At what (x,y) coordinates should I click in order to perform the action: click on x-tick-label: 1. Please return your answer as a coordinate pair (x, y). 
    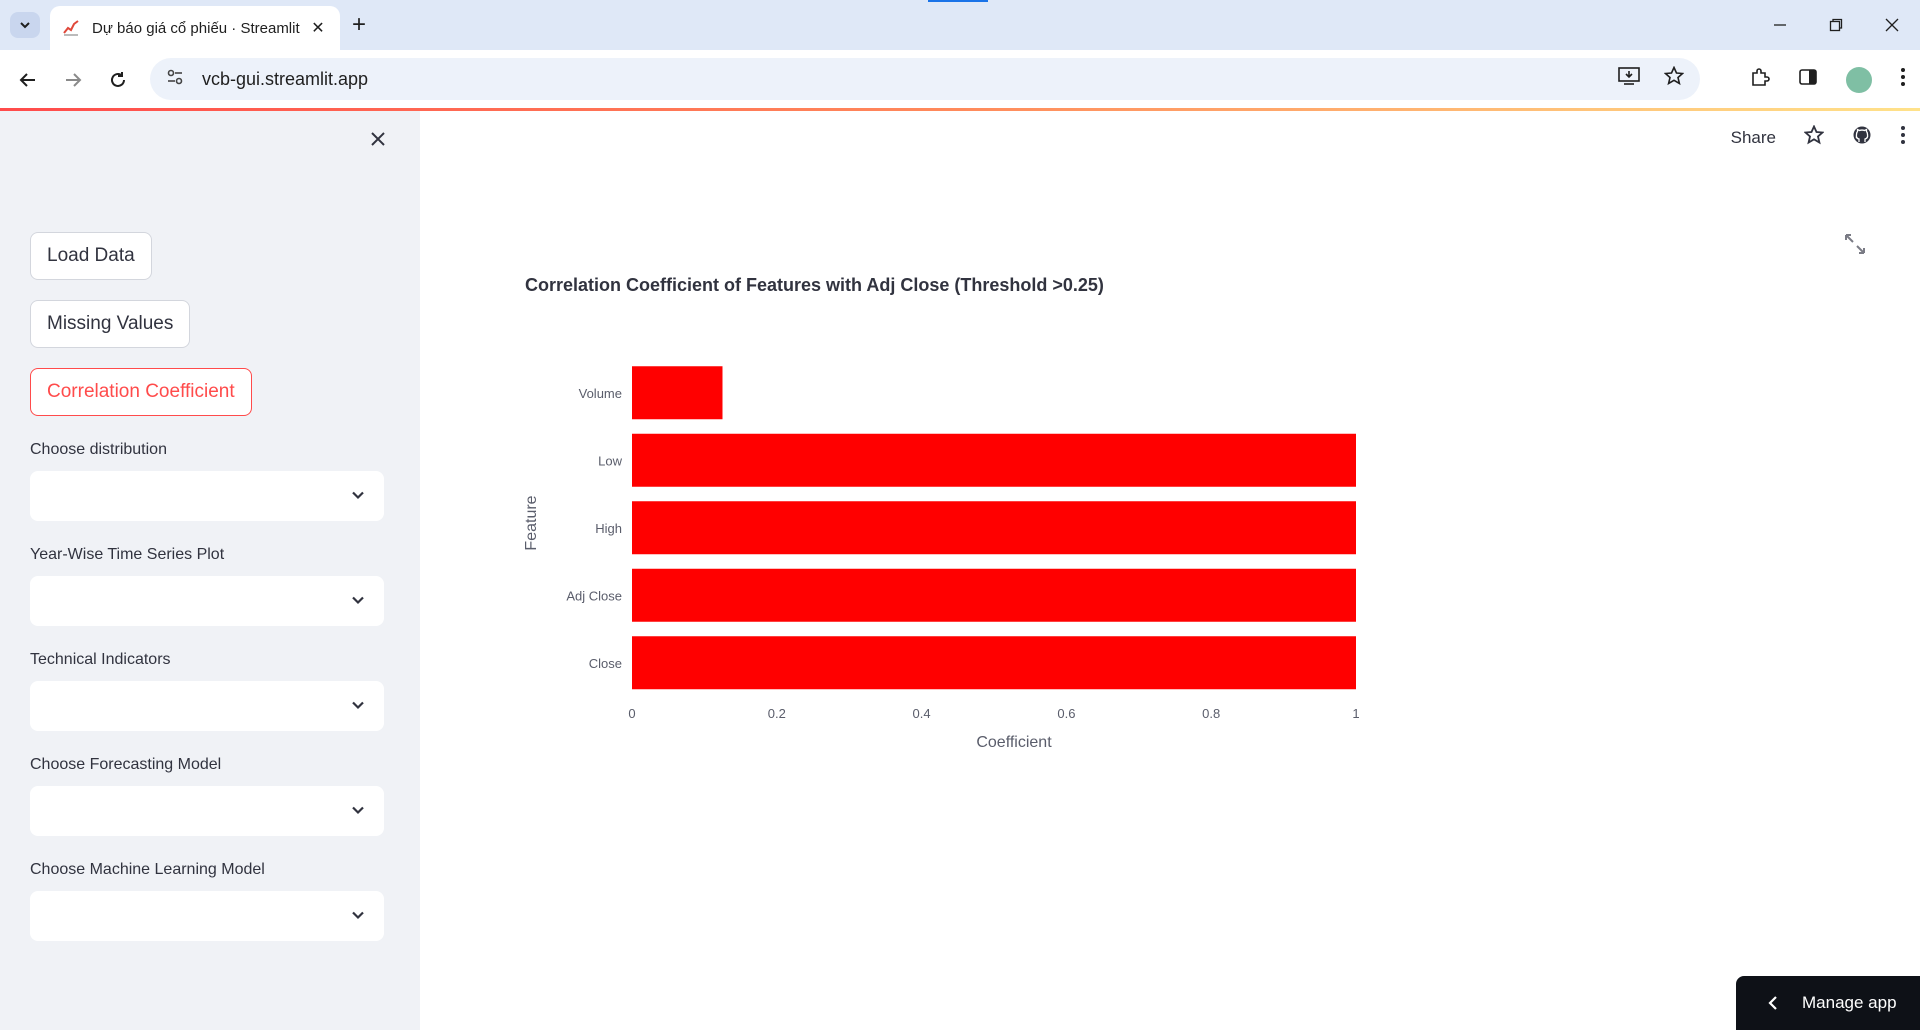
    Looking at the image, I should click on (1355, 713).